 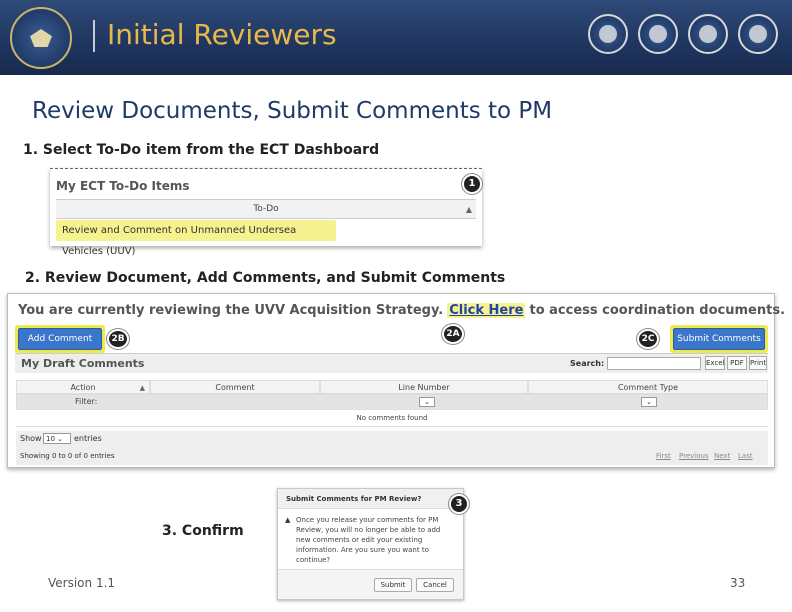 I want to click on column-header-action: Action ▲, so click(x=83, y=387).